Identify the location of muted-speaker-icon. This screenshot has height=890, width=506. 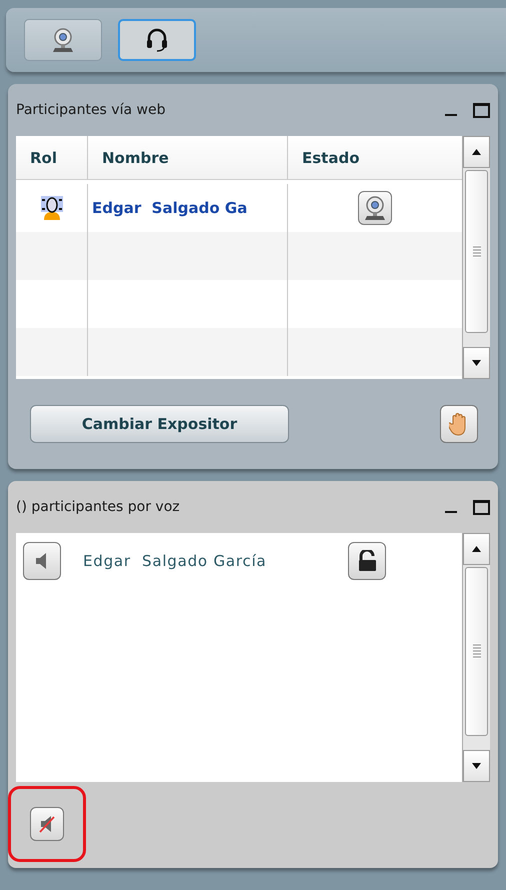
(47, 824).